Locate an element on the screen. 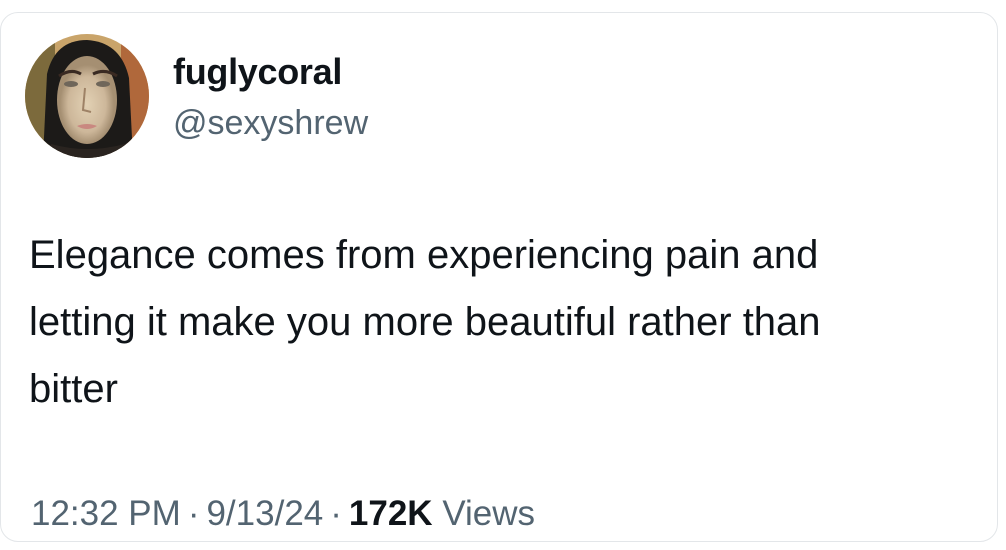 The image size is (1006, 550). timestamp-time: 12:32 PM is located at coordinates (106, 513).